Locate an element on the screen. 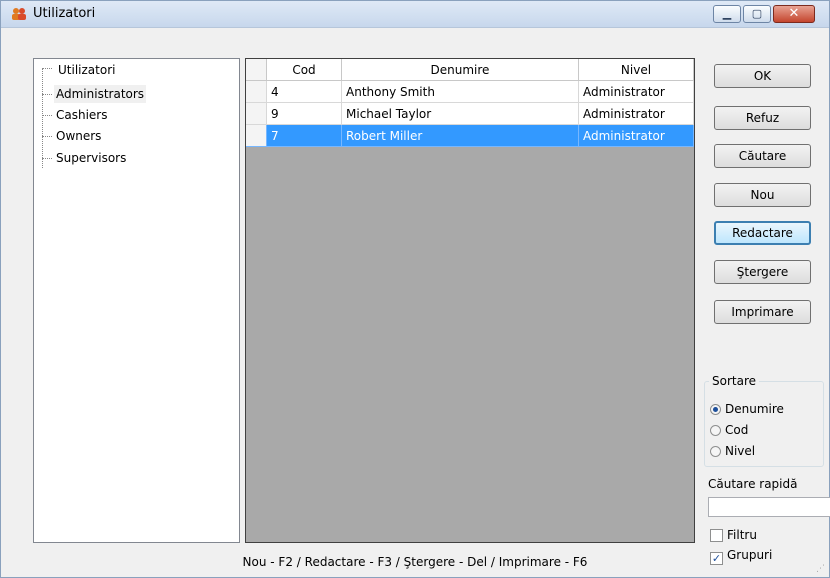  table-row-selected: 7 Robert Miller Administrator is located at coordinates (470, 136).